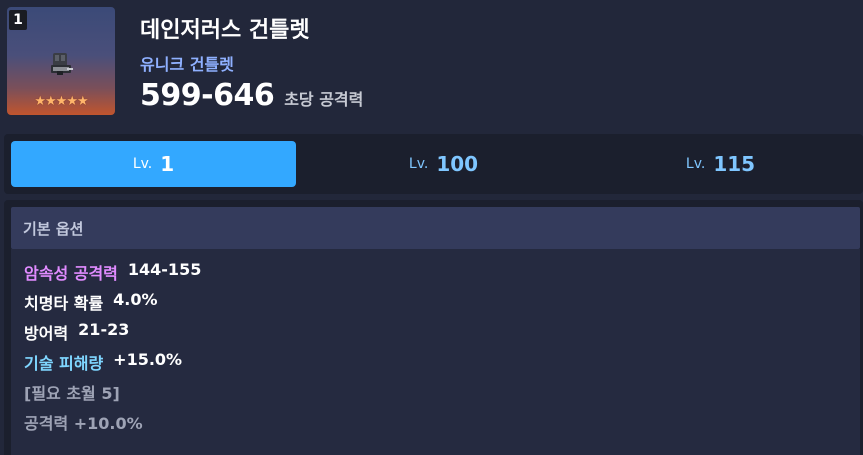  I want to click on tab-lv-115: Lv. 115, so click(720, 164).